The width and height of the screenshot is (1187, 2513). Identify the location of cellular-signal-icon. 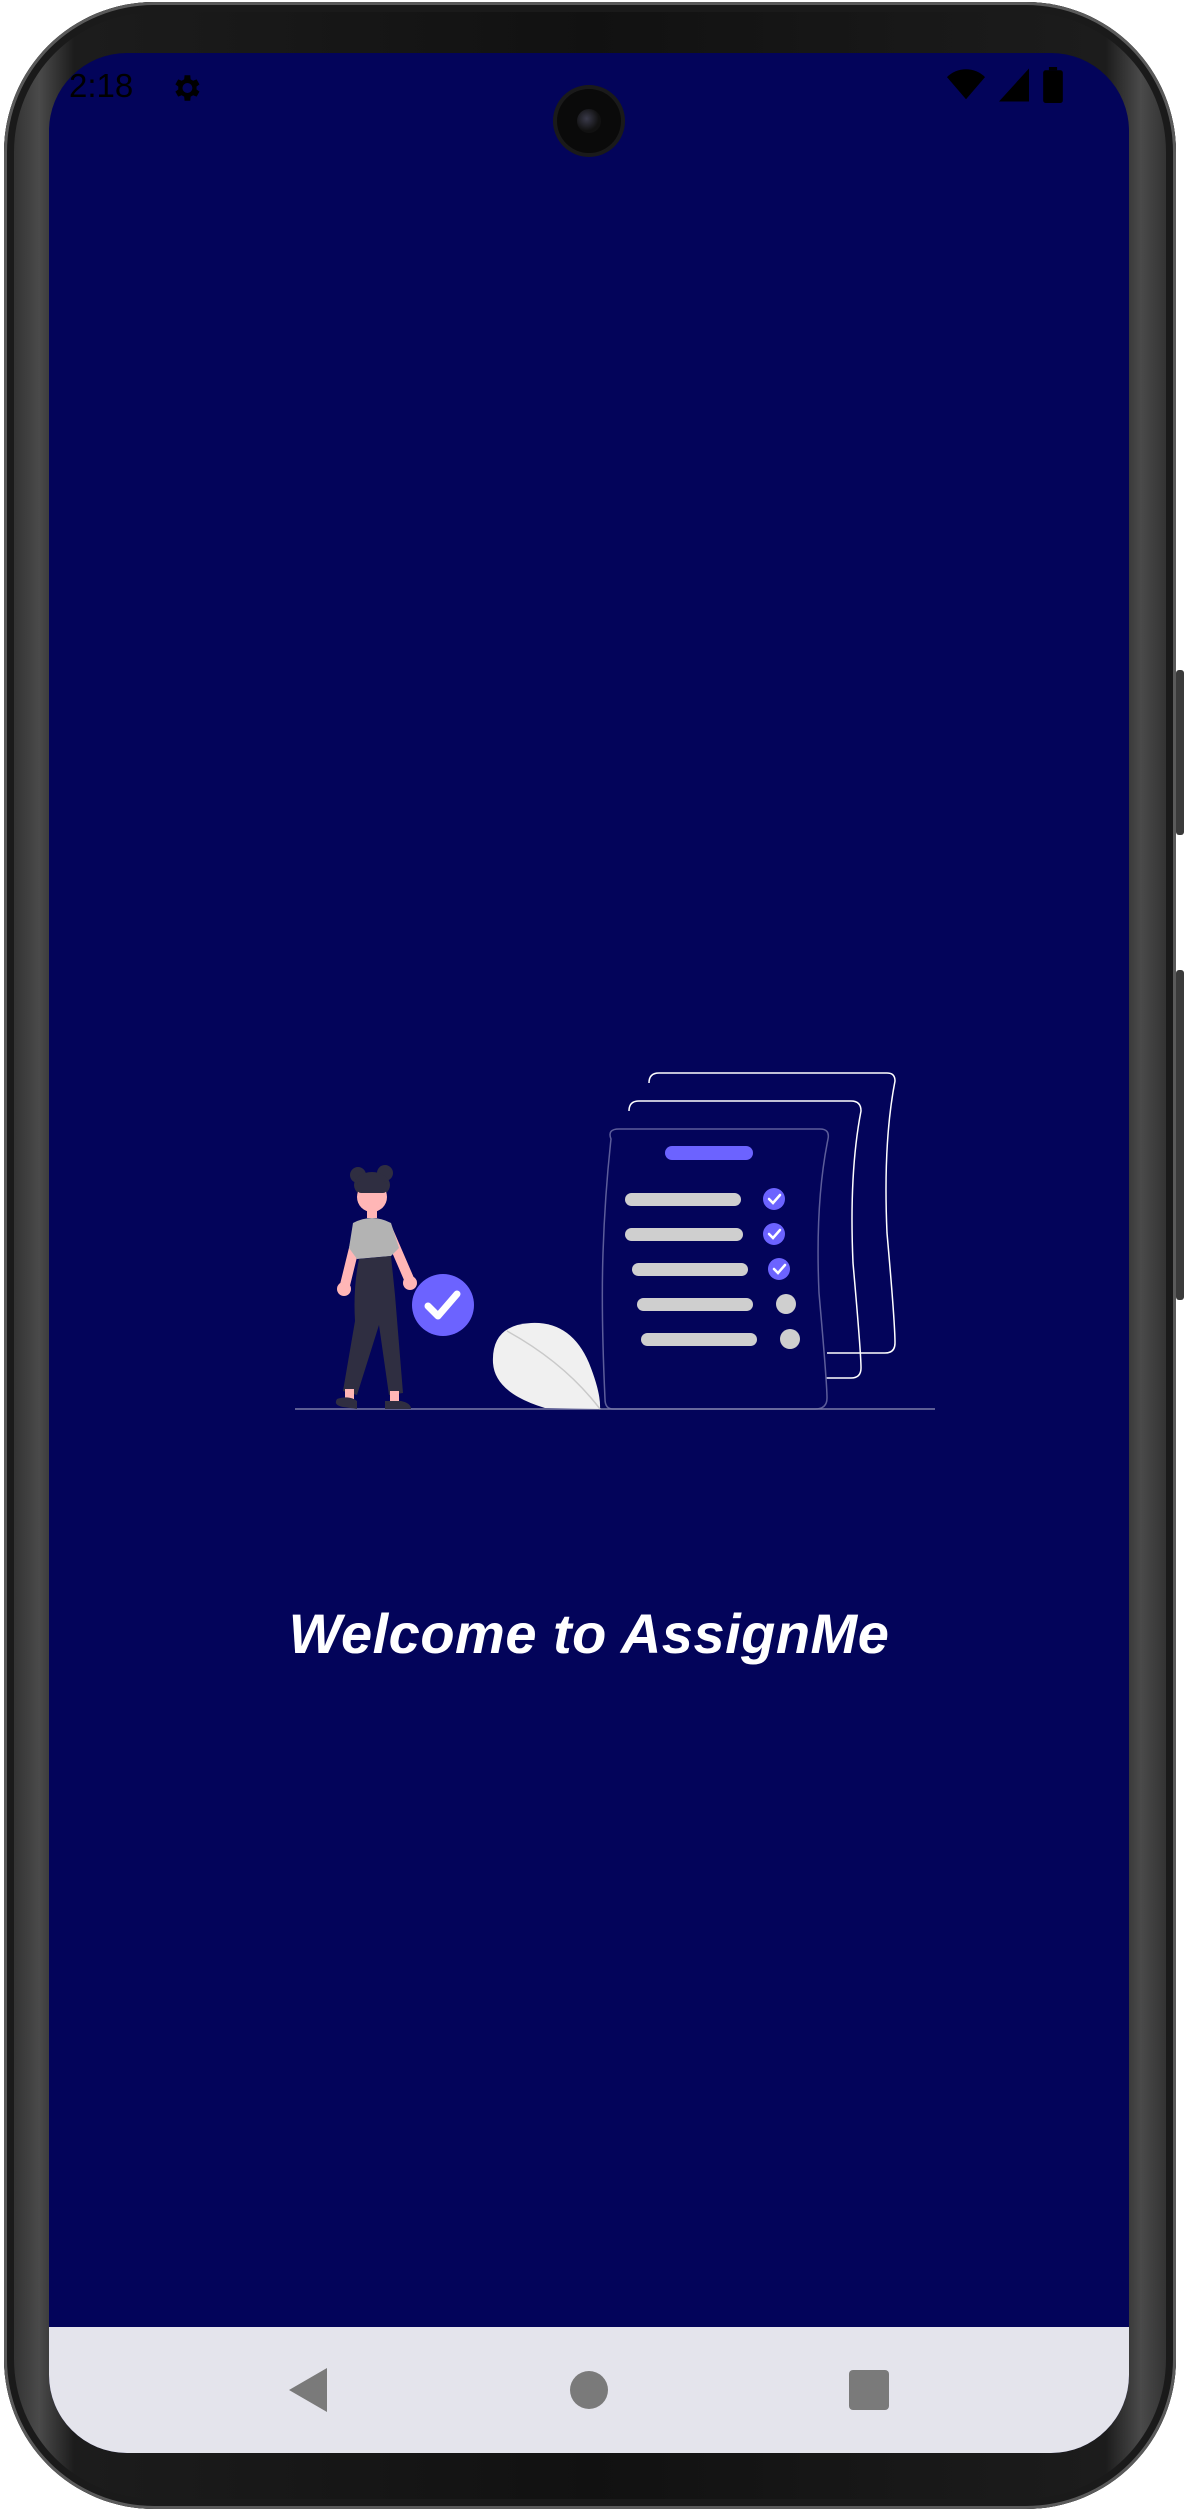
(1014, 87).